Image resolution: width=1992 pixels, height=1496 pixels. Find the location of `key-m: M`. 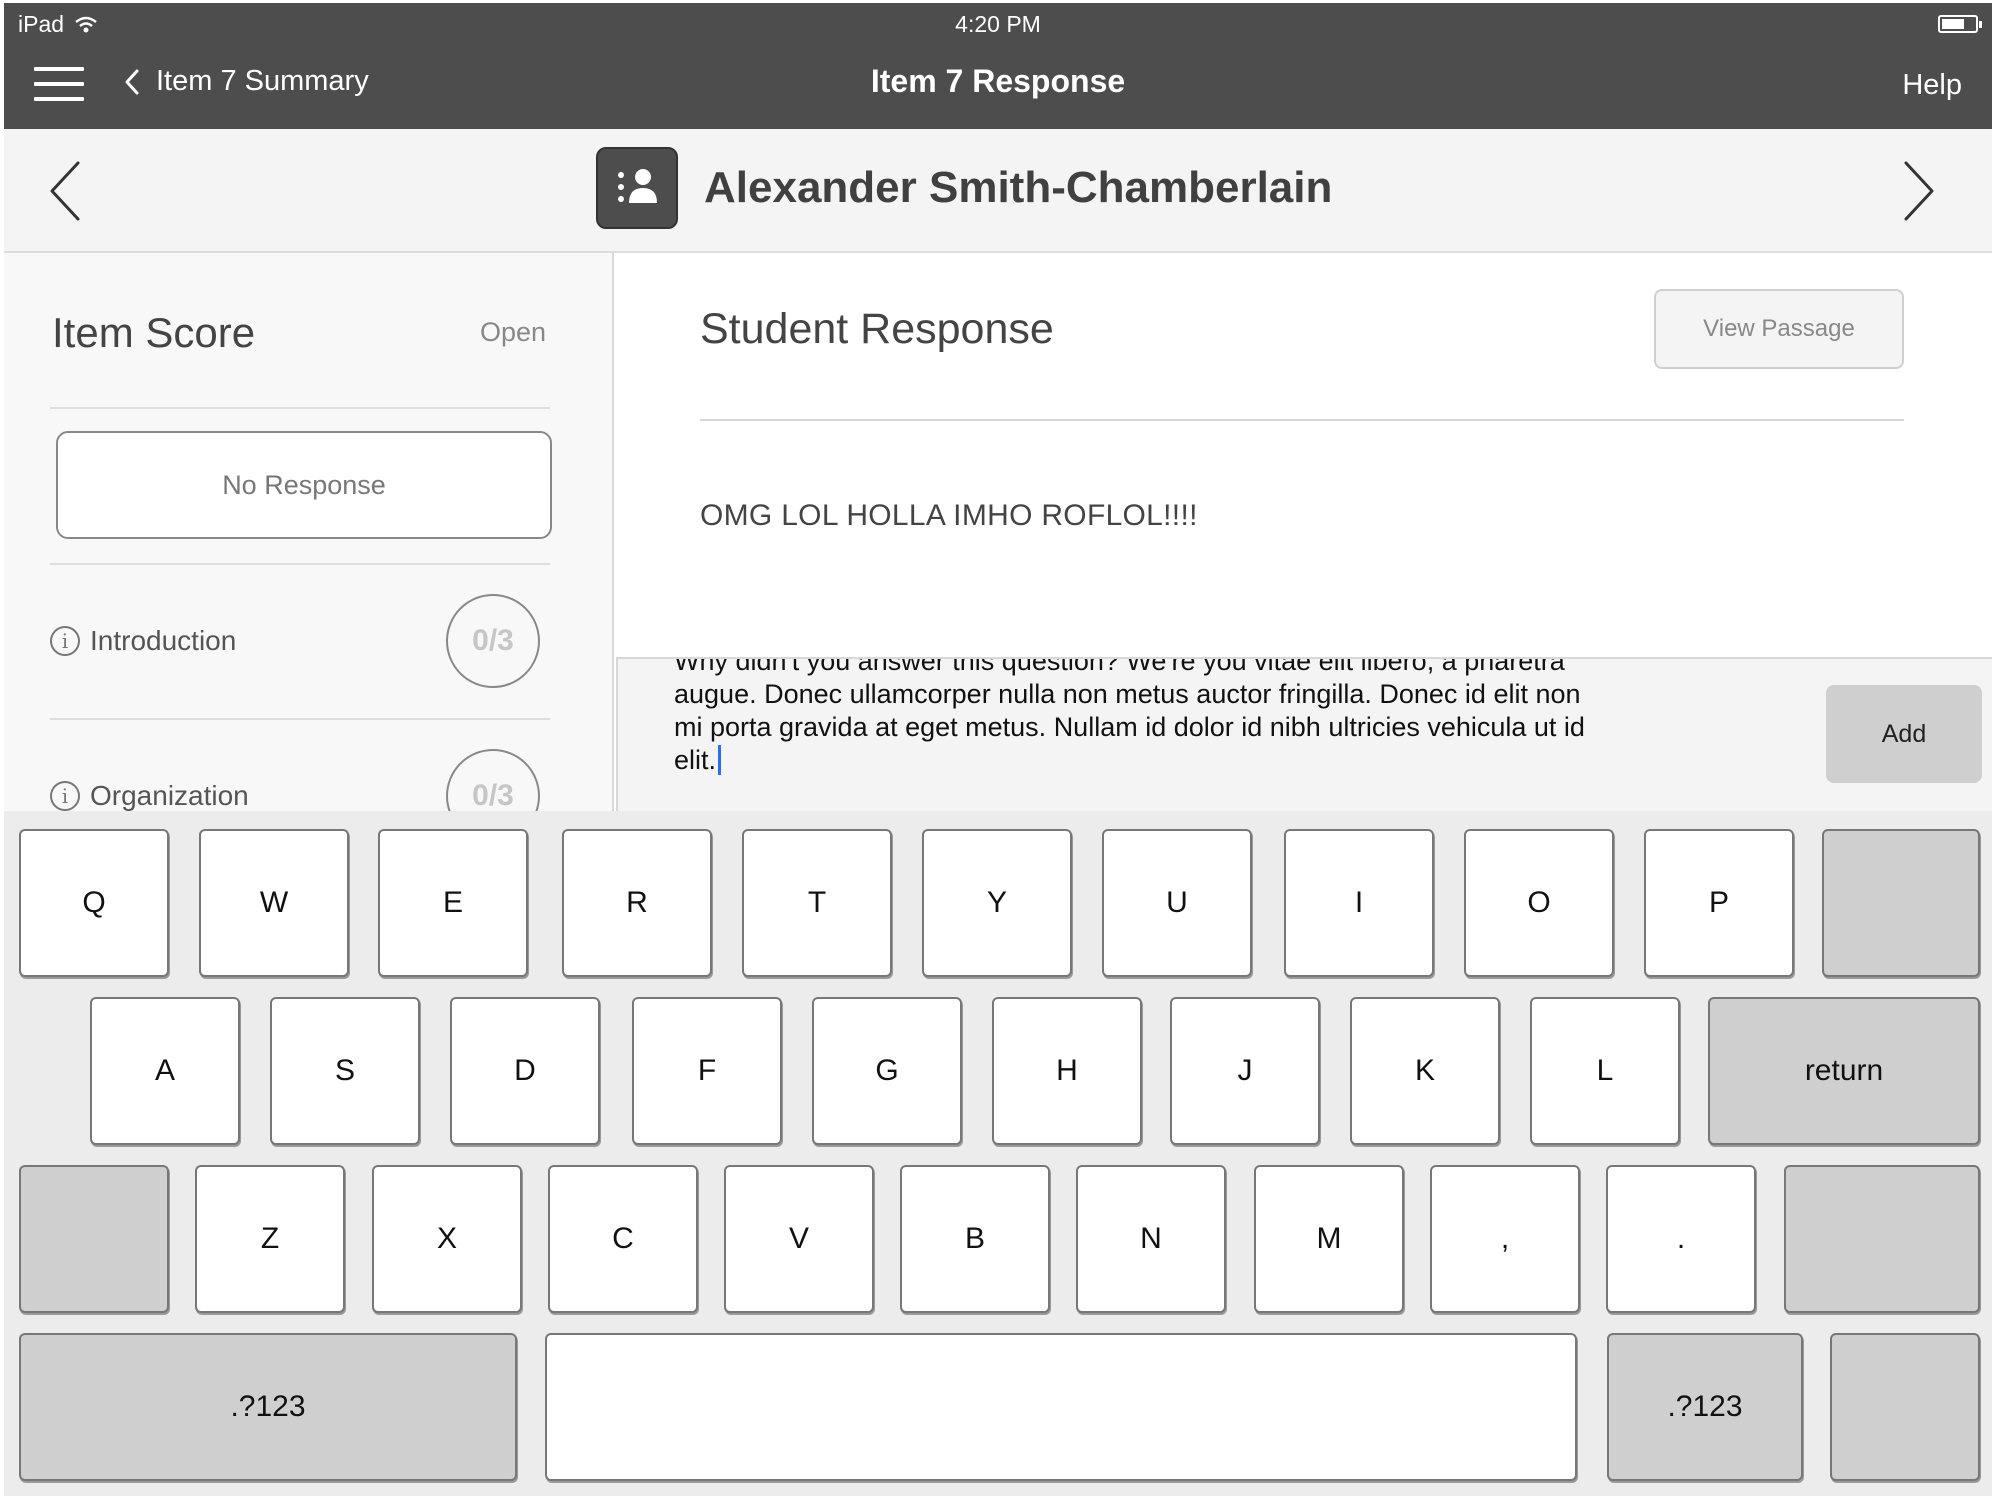

key-m: M is located at coordinates (1329, 1239).